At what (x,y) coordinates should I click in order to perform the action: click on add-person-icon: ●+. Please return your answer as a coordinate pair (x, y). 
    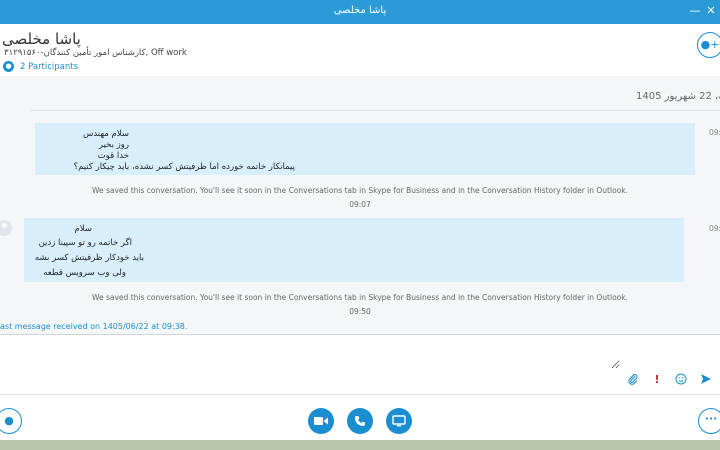
    Looking at the image, I should click on (710, 44).